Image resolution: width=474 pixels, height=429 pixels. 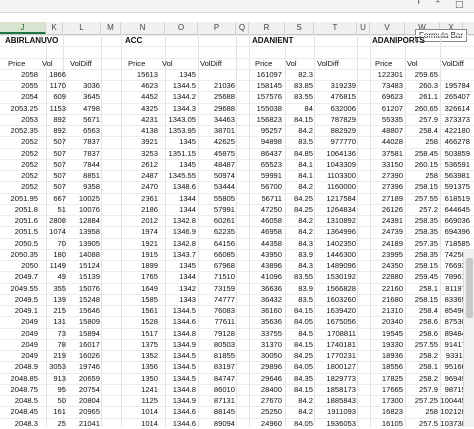 I want to click on ticker-title: ACC, so click(x=170, y=41).